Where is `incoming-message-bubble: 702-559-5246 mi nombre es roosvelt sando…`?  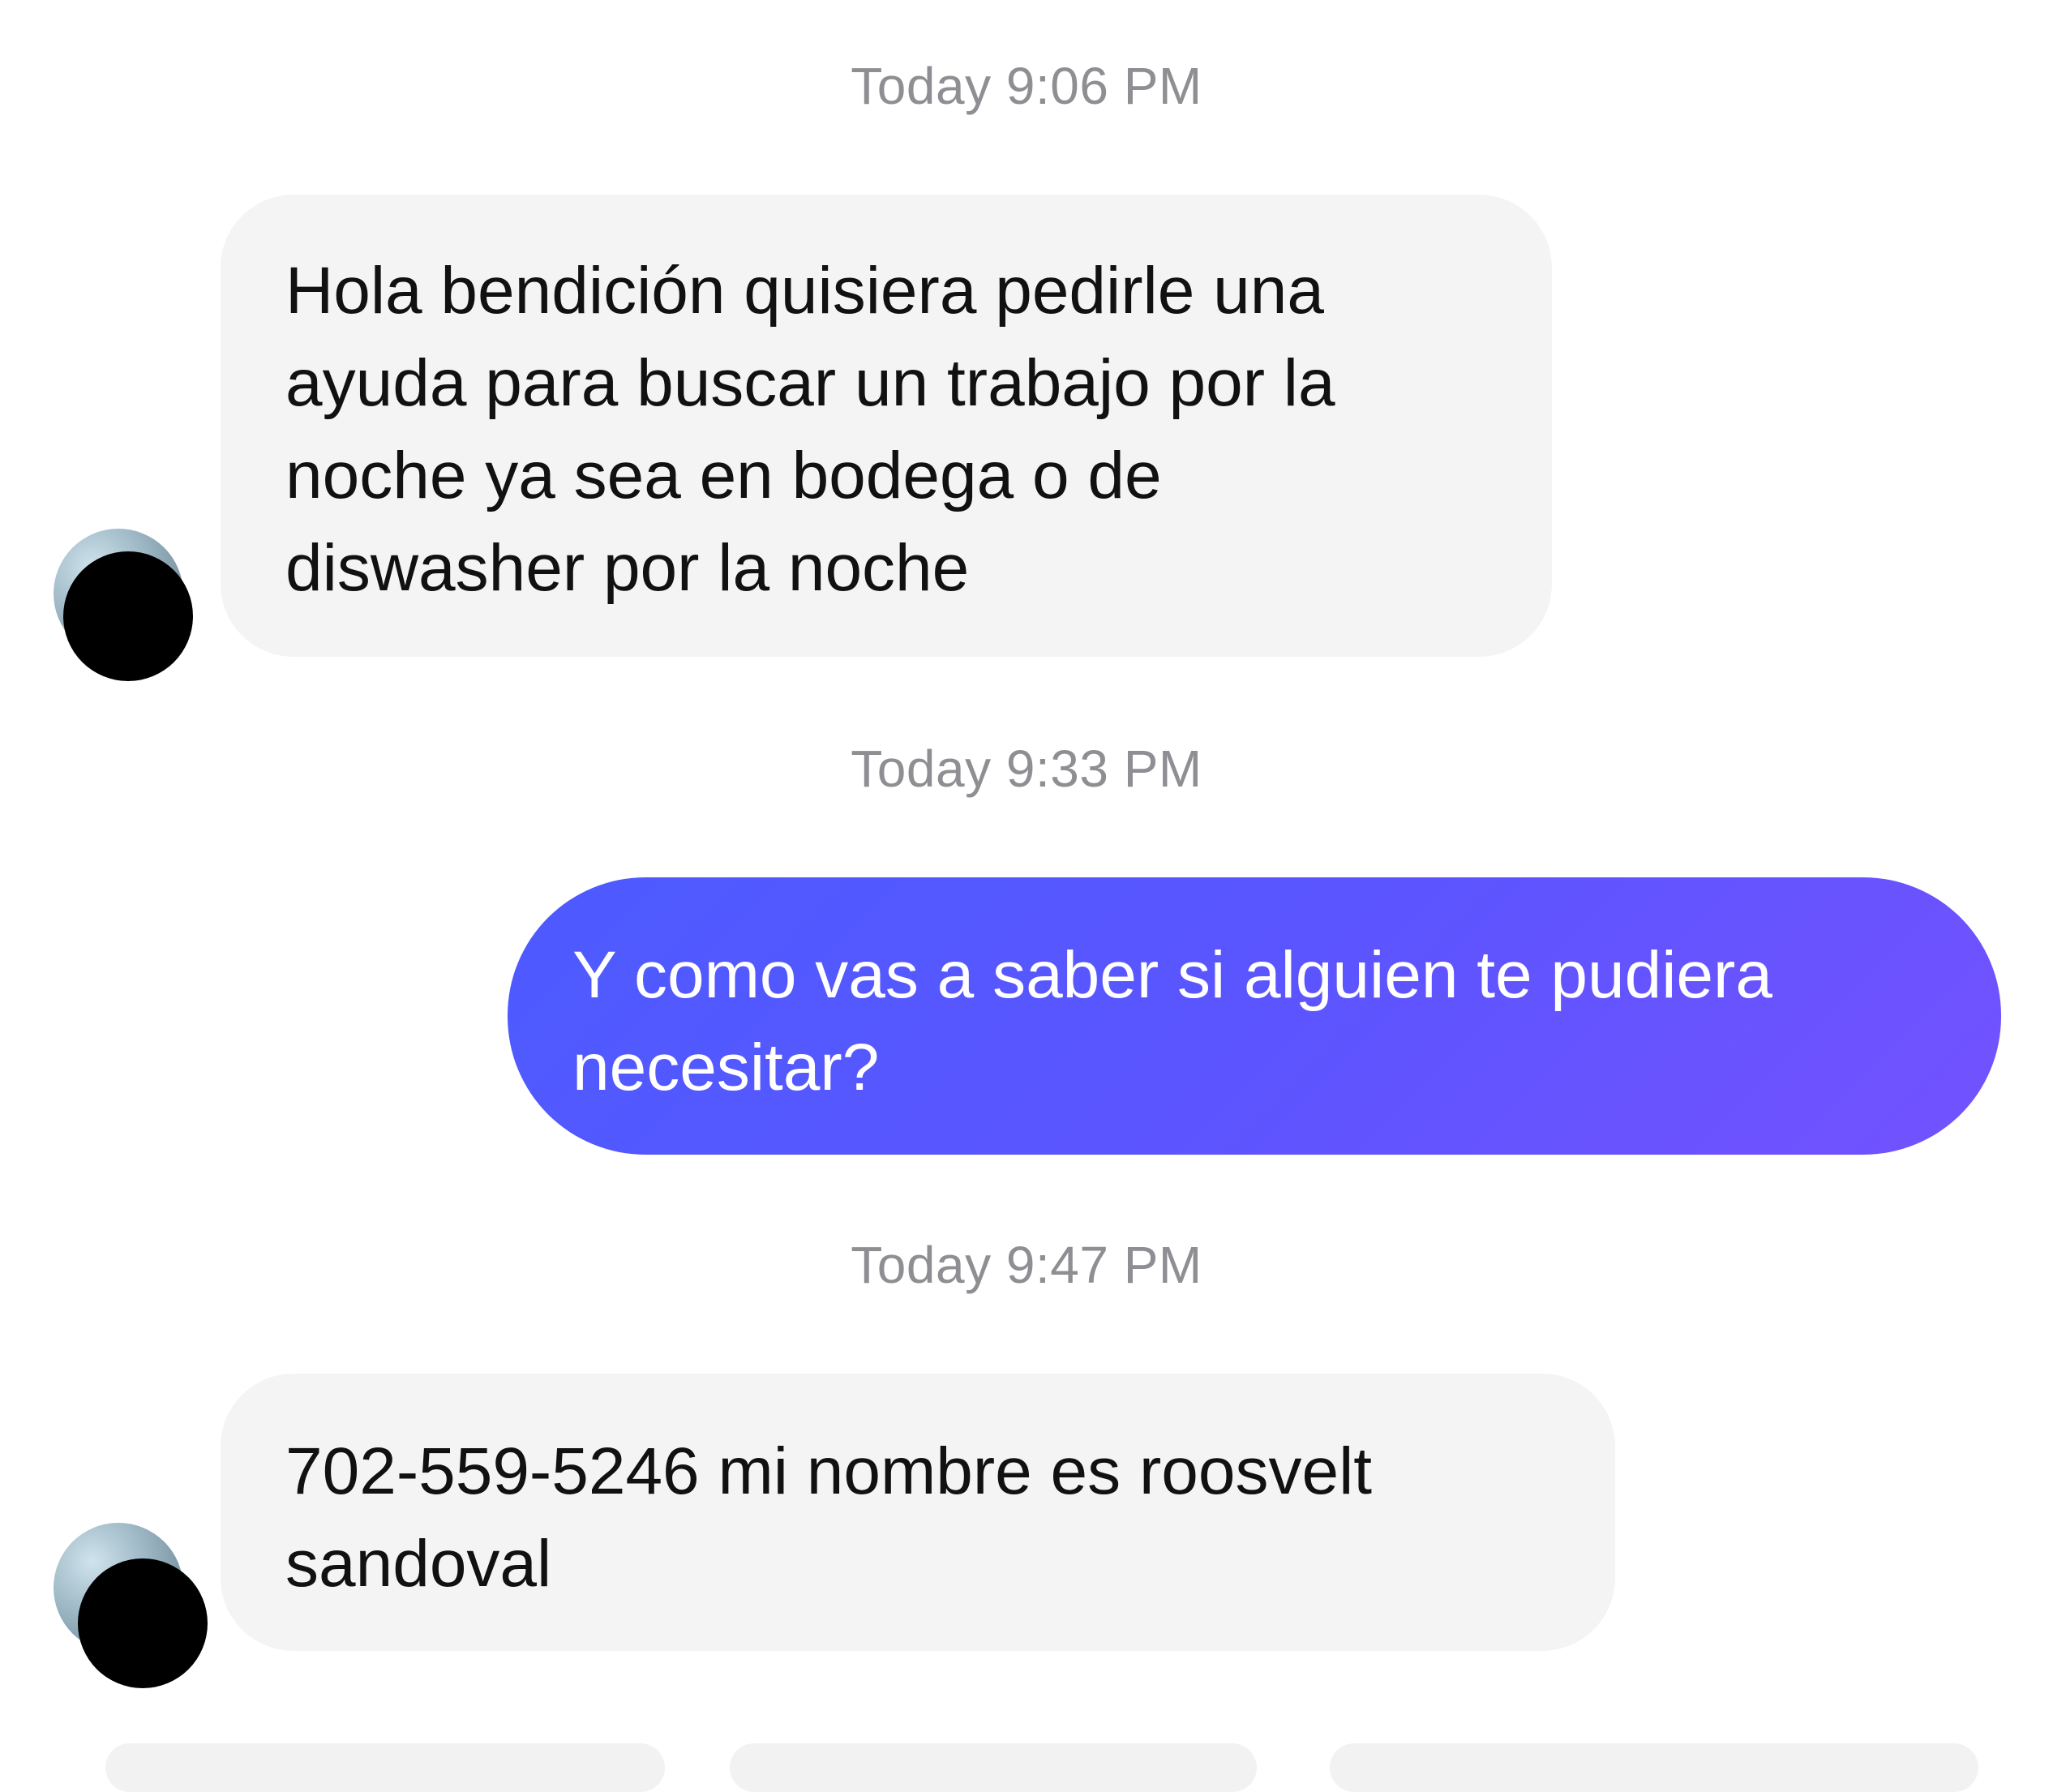 incoming-message-bubble: 702-559-5246 mi nombre es roosvelt sando… is located at coordinates (918, 1512).